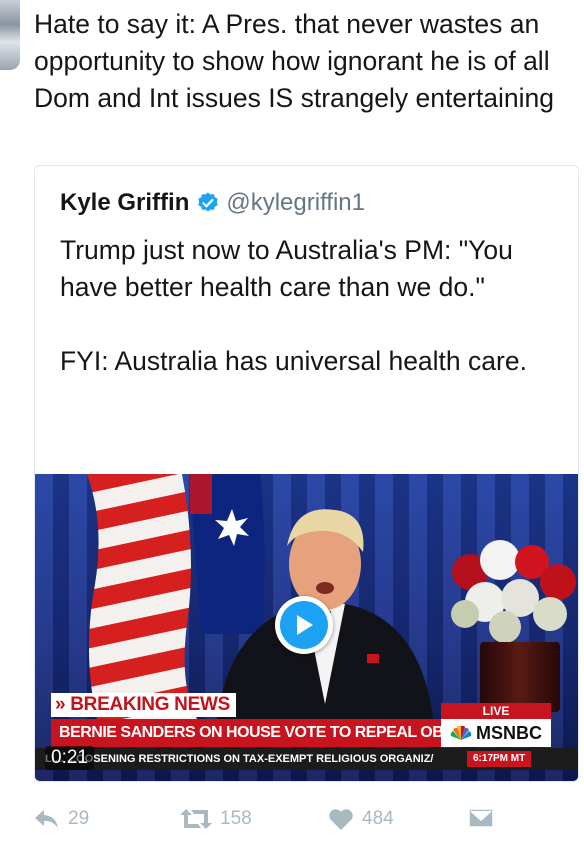 This screenshot has height=846, width=584. Describe the element at coordinates (216, 819) in the screenshot. I see `retweet-button: 158` at that location.